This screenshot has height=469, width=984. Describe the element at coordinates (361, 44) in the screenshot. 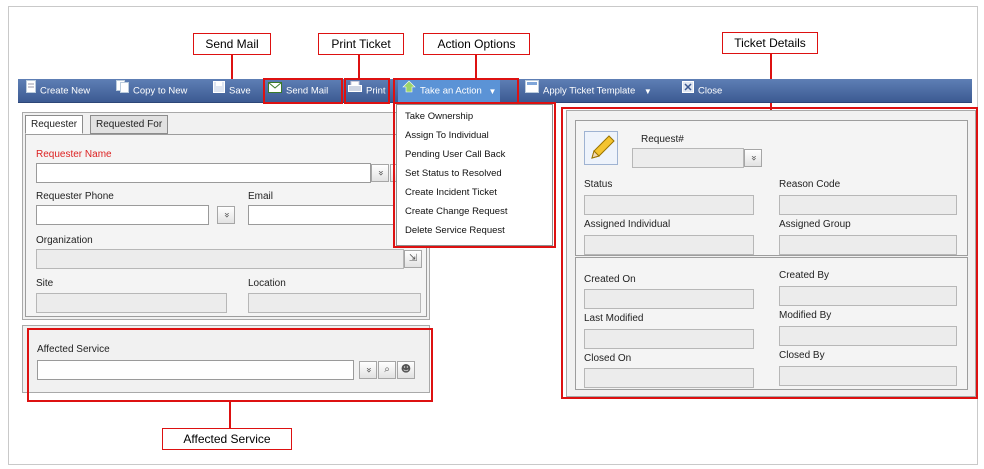

I see `callout-print-ticket: Print Ticket` at that location.